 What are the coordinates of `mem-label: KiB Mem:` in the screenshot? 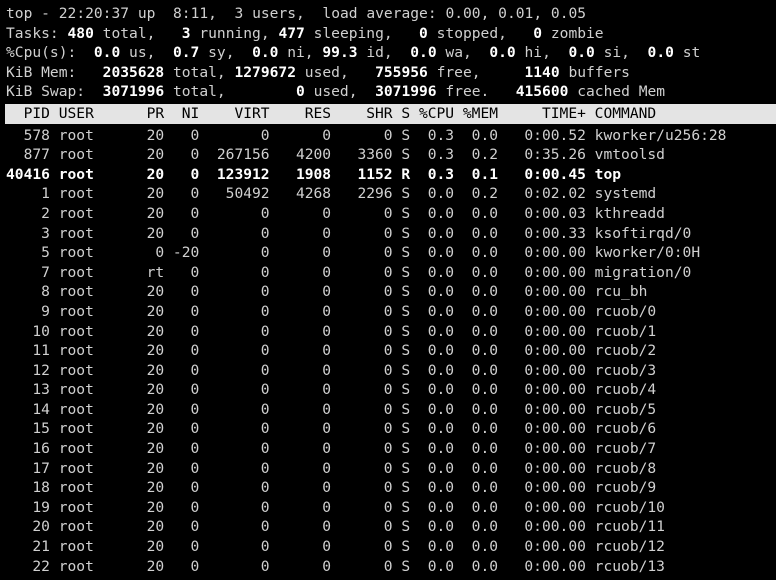 It's located at (41, 72).